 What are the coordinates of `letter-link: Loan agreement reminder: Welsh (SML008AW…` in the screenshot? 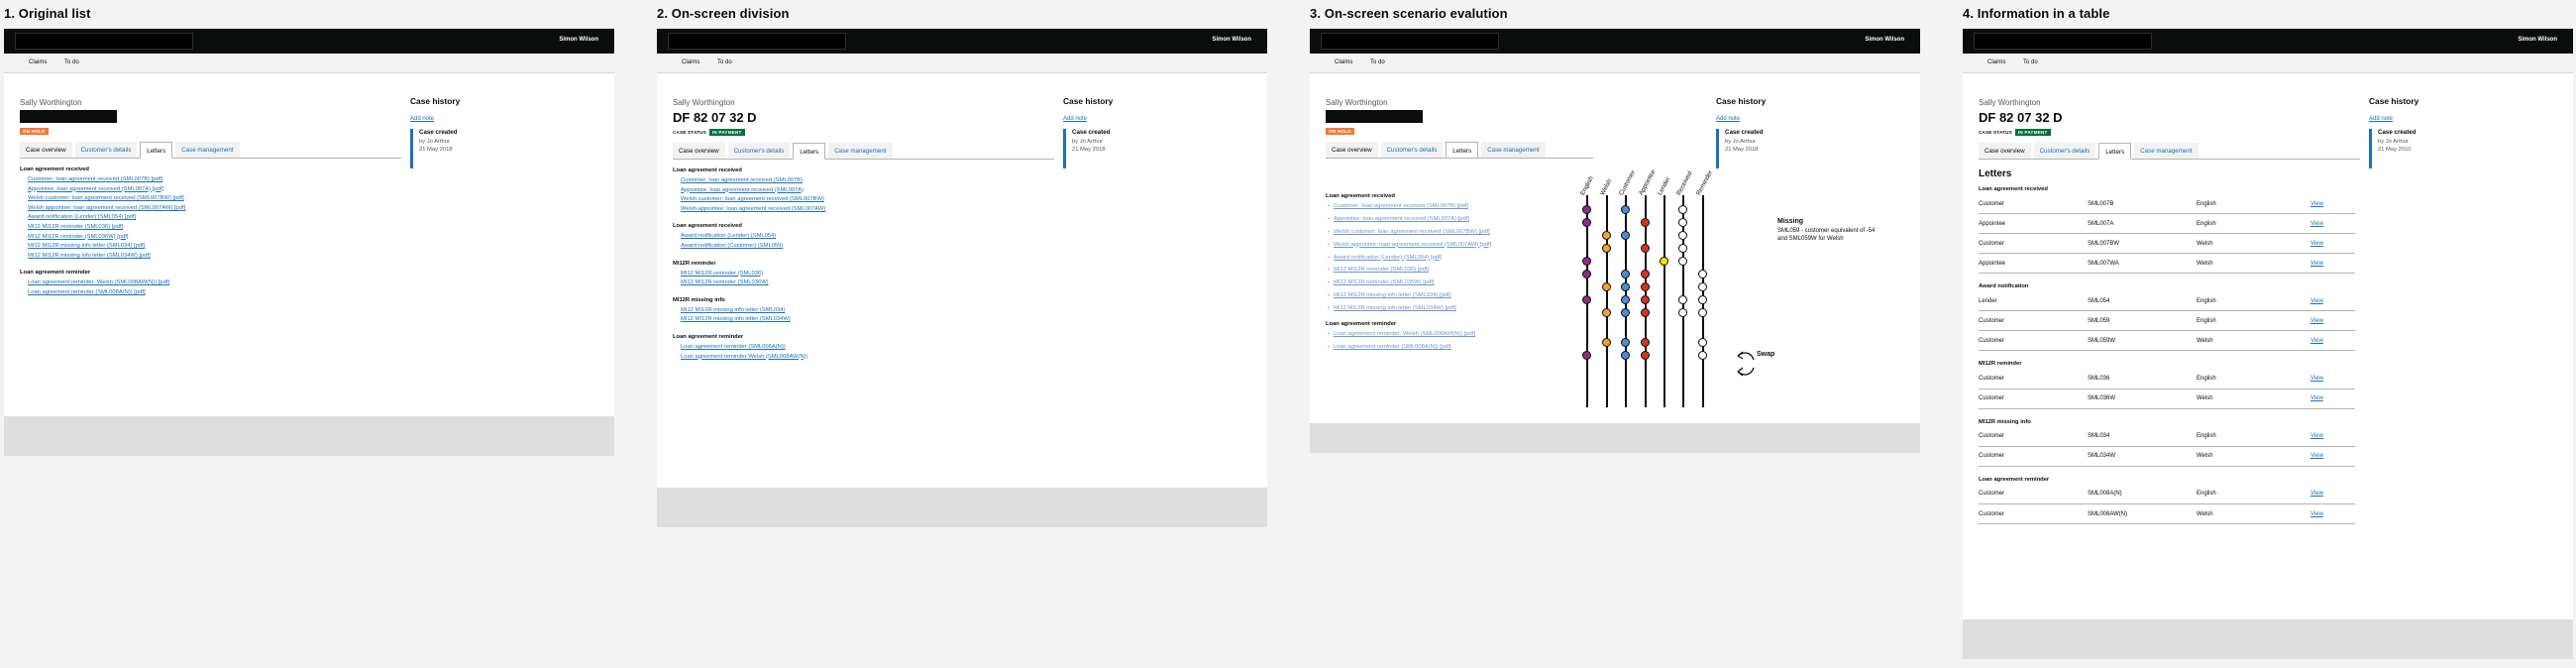 It's located at (208, 283).